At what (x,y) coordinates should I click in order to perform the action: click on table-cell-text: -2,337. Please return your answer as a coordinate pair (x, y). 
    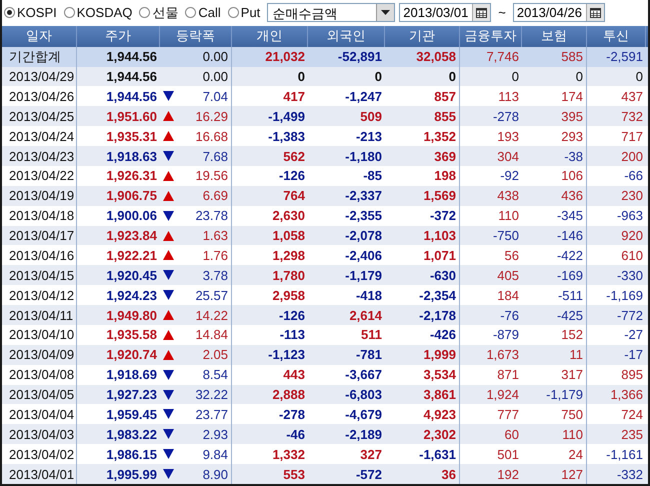
    Looking at the image, I should click on (363, 196).